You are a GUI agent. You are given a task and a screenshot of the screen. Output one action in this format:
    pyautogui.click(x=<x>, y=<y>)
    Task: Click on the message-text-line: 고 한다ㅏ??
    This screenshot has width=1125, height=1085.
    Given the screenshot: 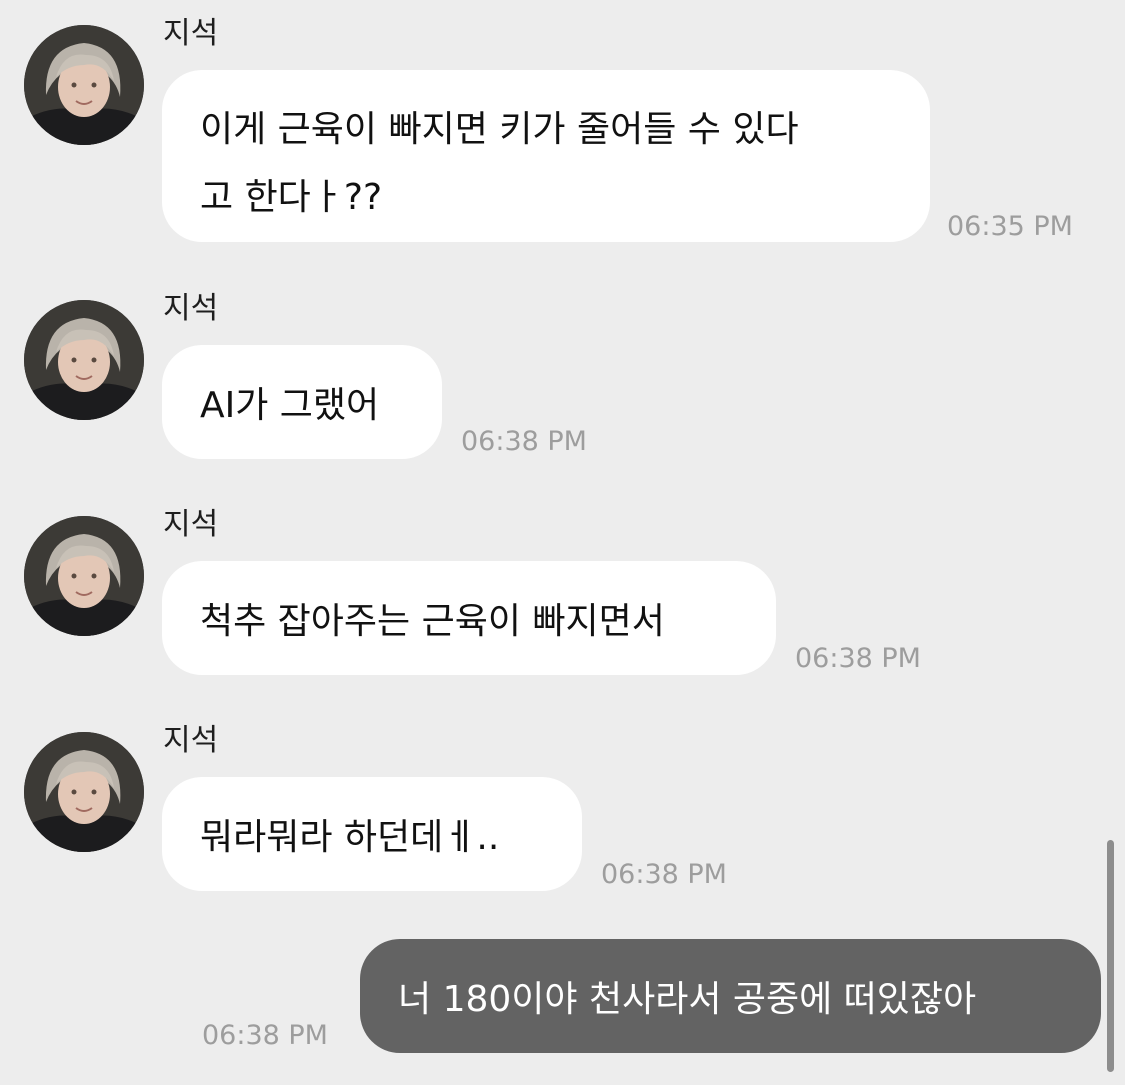 What is the action you would take?
    pyautogui.click(x=291, y=197)
    